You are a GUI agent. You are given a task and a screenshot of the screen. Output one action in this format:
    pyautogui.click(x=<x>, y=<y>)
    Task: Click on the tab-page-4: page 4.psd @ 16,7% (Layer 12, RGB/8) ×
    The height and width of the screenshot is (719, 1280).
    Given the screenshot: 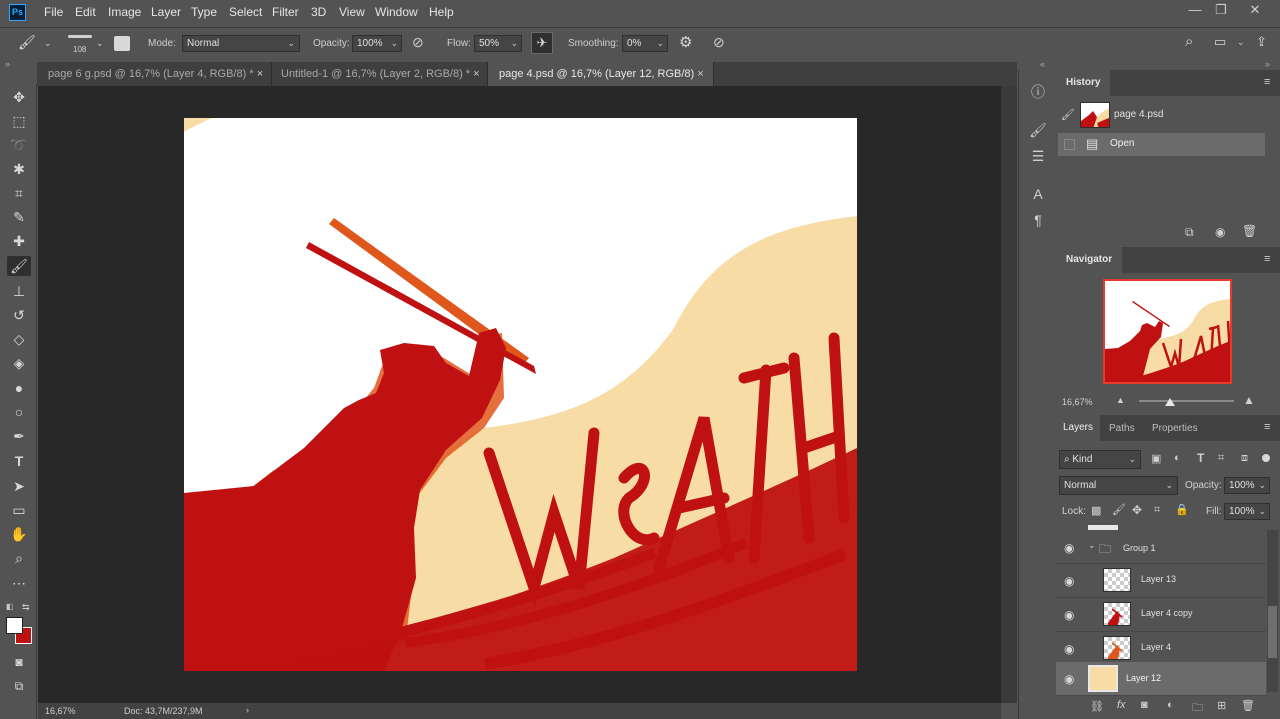 What is the action you would take?
    pyautogui.click(x=601, y=74)
    